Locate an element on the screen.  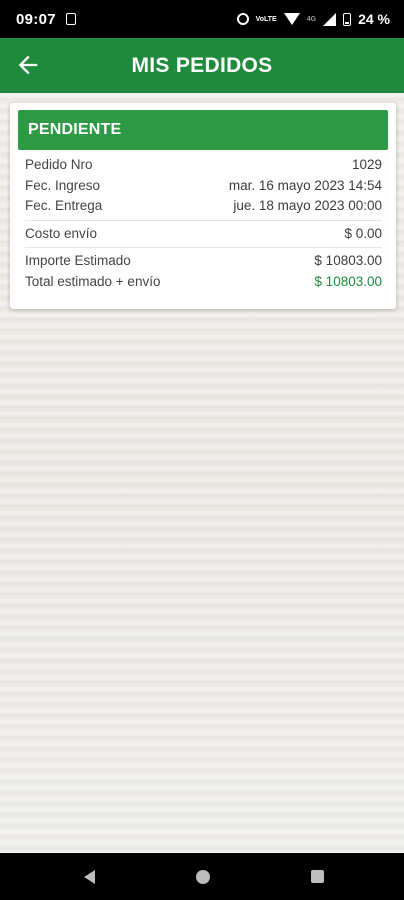
volte-icon: VoLTE is located at coordinates (266, 19).